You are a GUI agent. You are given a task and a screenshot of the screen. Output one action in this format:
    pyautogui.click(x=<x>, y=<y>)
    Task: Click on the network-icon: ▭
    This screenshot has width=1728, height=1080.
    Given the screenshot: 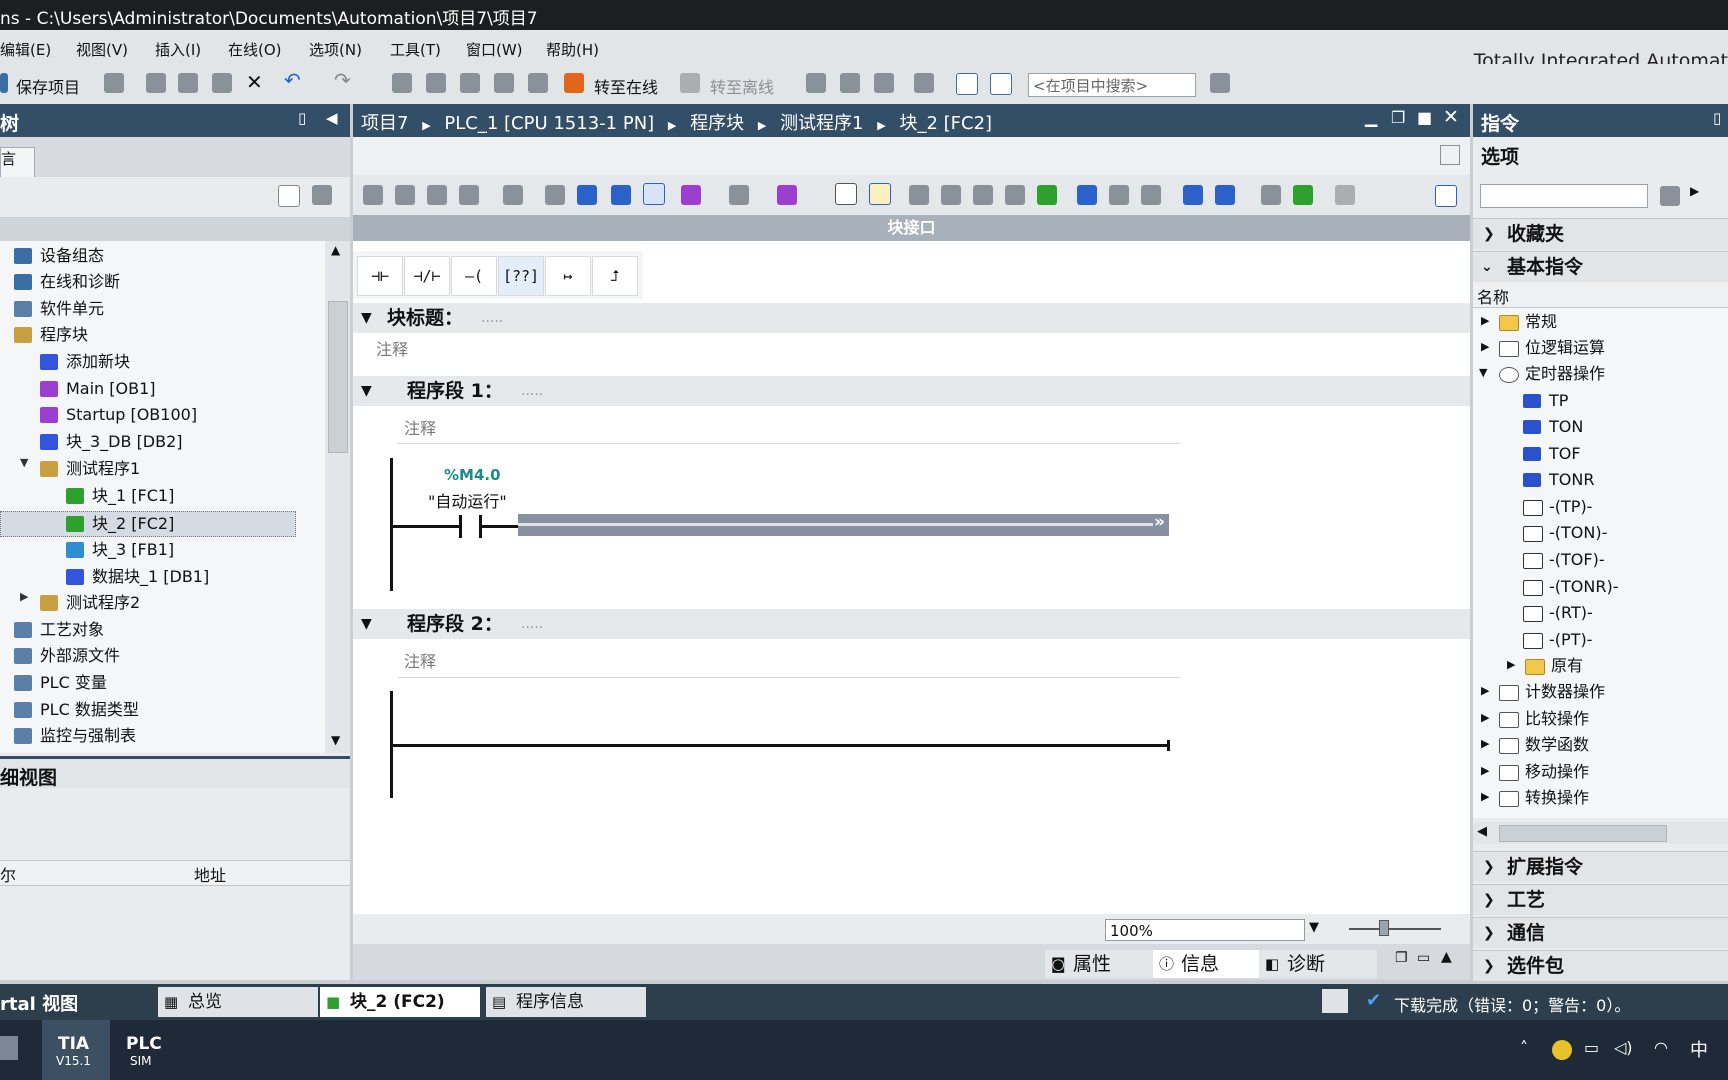 What is the action you would take?
    pyautogui.click(x=1591, y=1047)
    